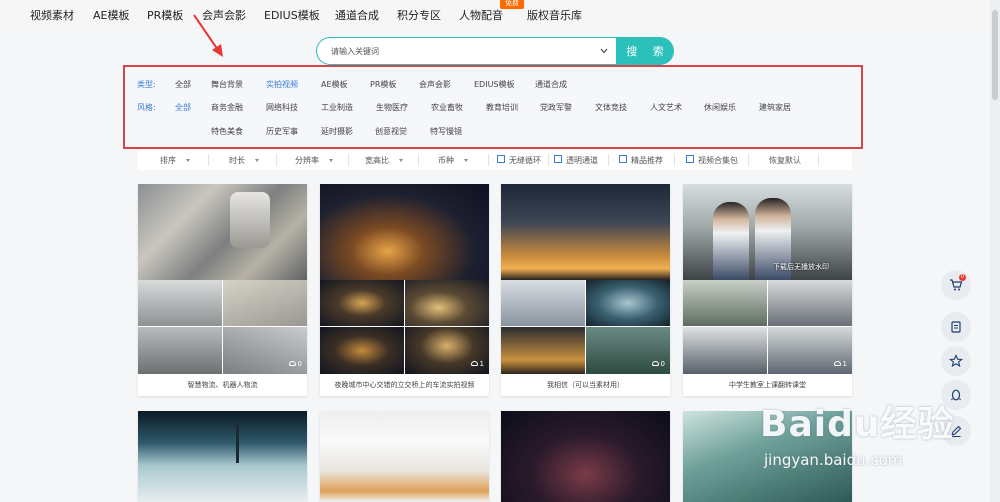  I want to click on type-option: EDIUS模板, so click(494, 84).